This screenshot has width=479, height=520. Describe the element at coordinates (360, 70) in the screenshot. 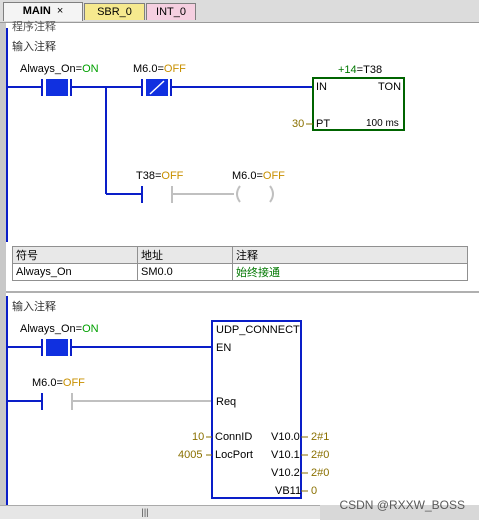

I see `timer-header: +14=T38` at that location.